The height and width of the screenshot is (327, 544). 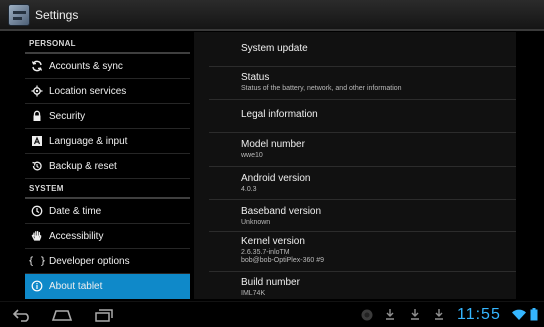 I want to click on item-title: Kernel version, so click(x=273, y=241).